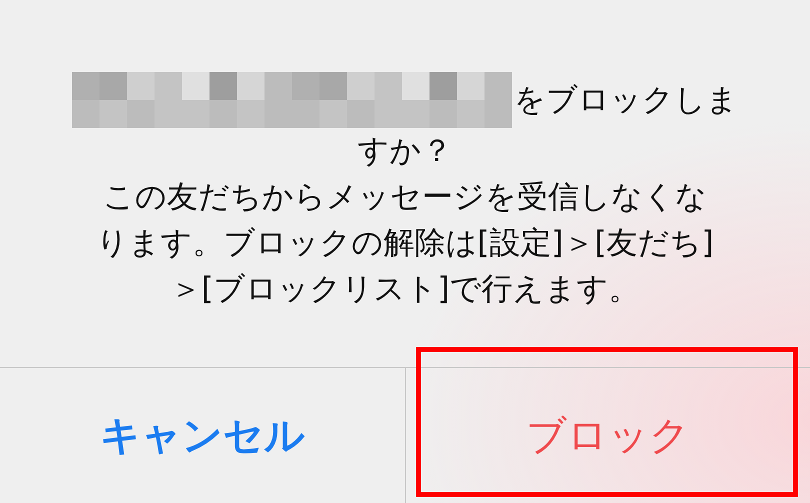  Describe the element at coordinates (202, 435) in the screenshot. I see `cancel-button: キャンセル` at that location.